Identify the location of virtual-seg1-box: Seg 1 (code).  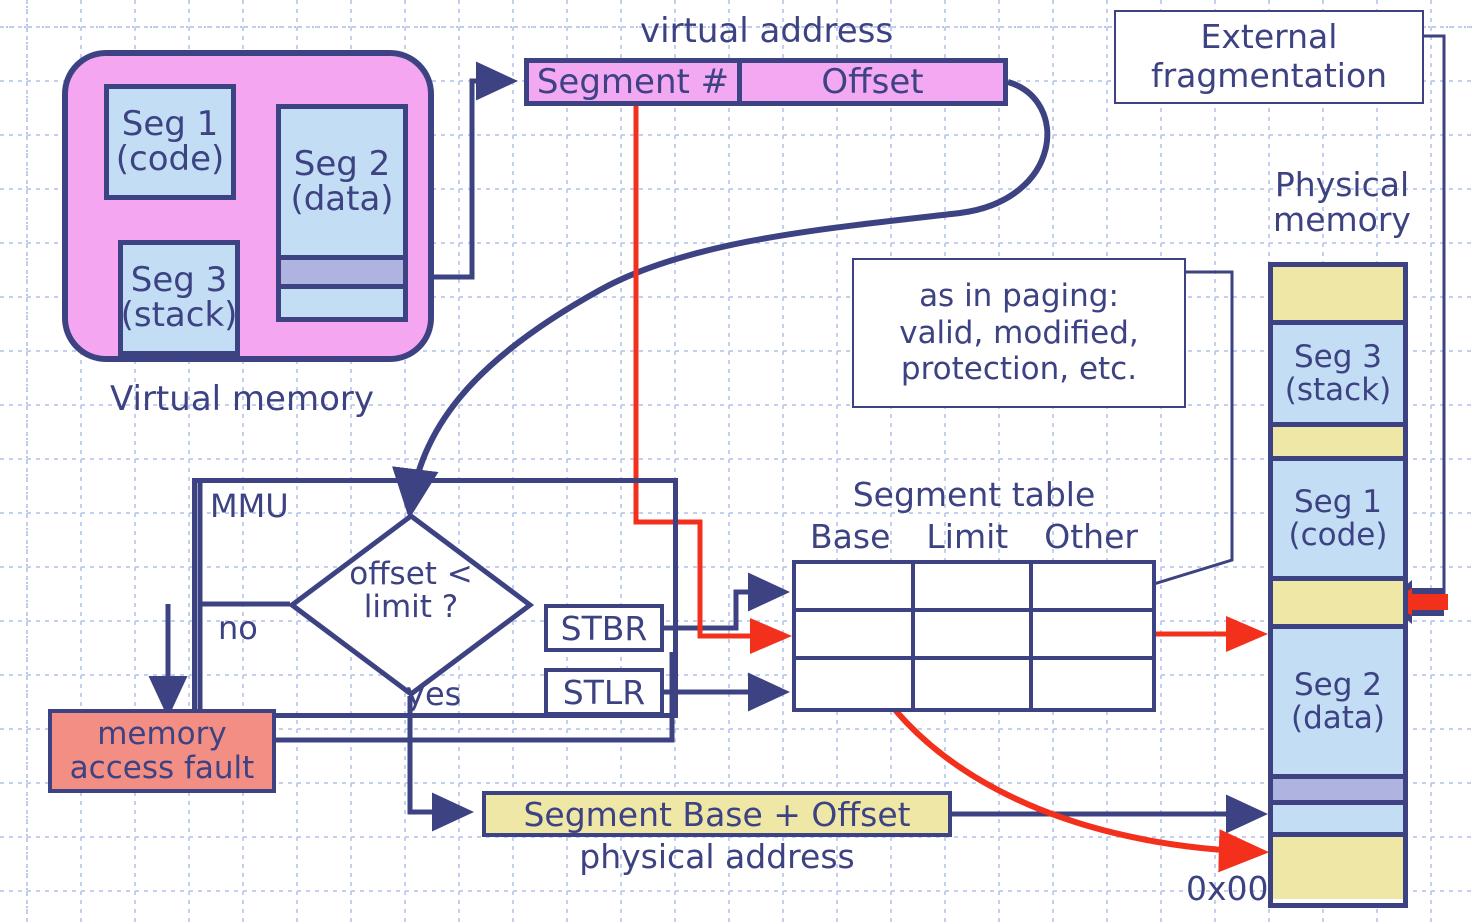
(170, 142).